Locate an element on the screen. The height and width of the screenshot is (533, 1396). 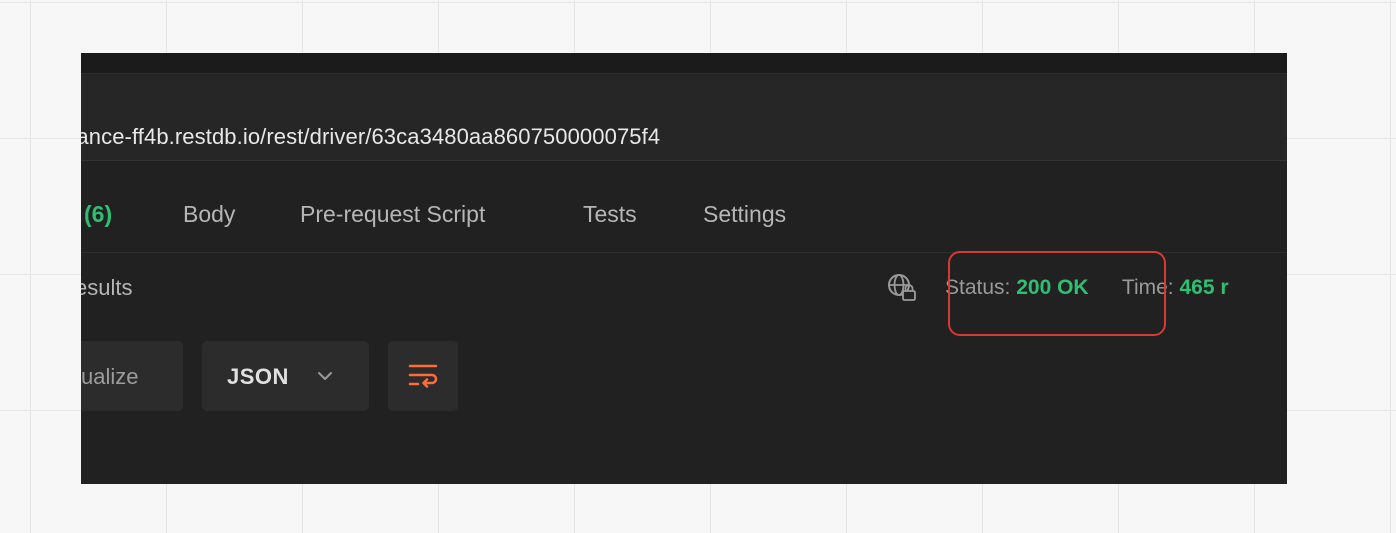
window-top-strip is located at coordinates (684, 63).